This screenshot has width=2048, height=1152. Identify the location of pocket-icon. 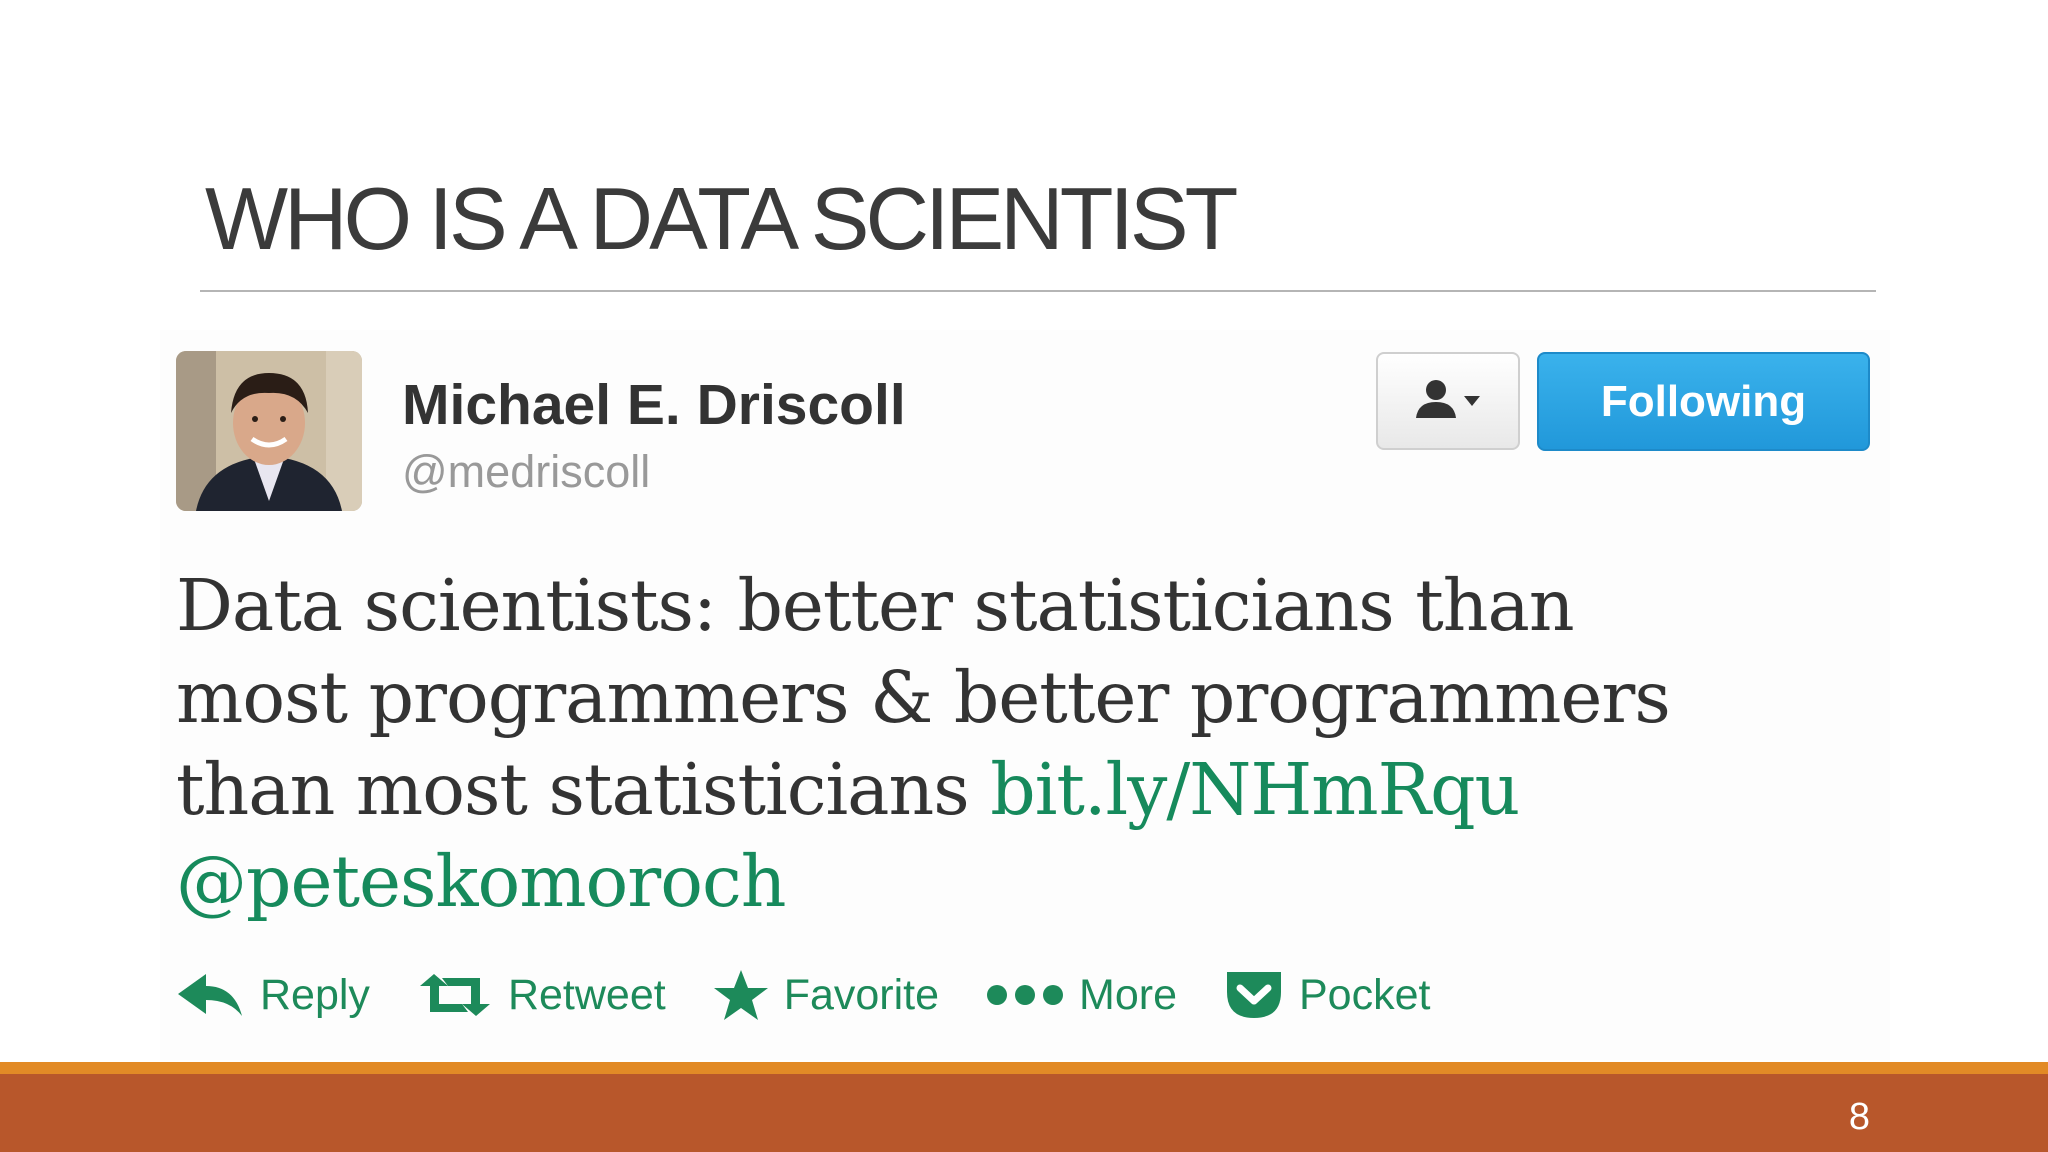
(1254, 995).